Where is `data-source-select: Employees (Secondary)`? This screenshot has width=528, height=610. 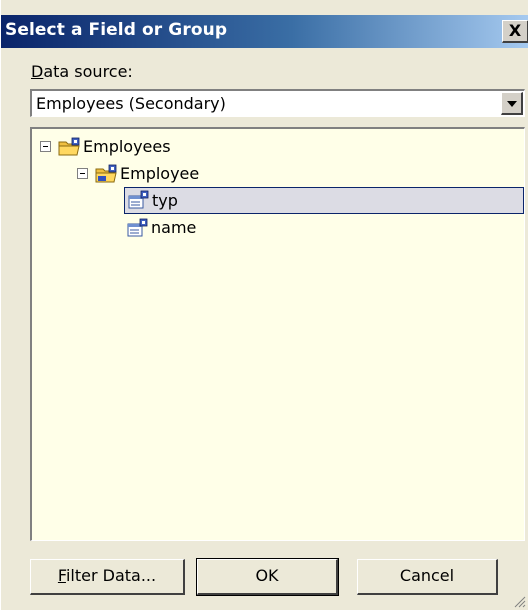
data-source-select: Employees (Secondary) is located at coordinates (277, 103).